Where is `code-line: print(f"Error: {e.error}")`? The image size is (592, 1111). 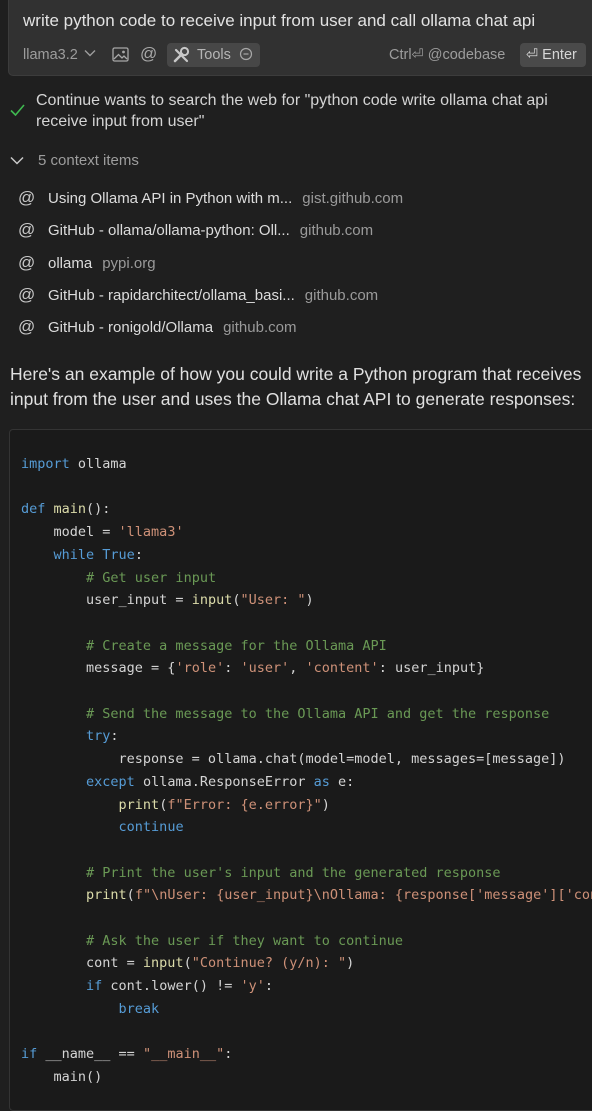 code-line: print(f"Error: {e.error}") is located at coordinates (306, 805).